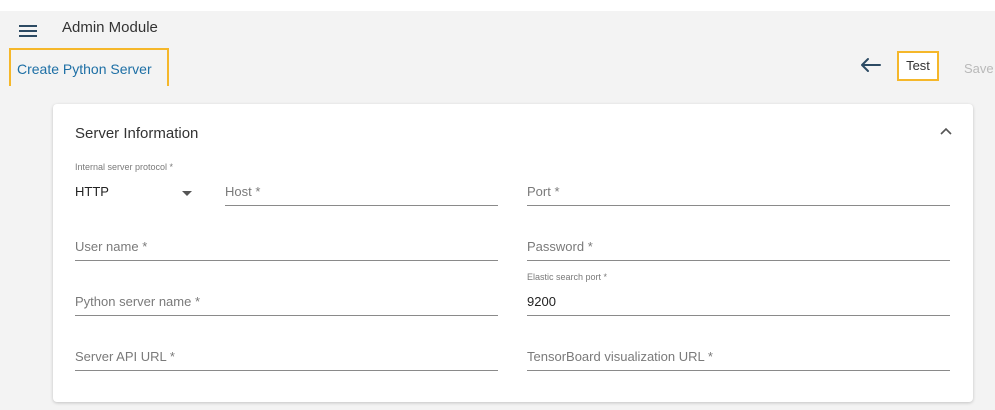 This screenshot has height=410, width=995. Describe the element at coordinates (28, 31) in the screenshot. I see `hamburger-menu-icon` at that location.